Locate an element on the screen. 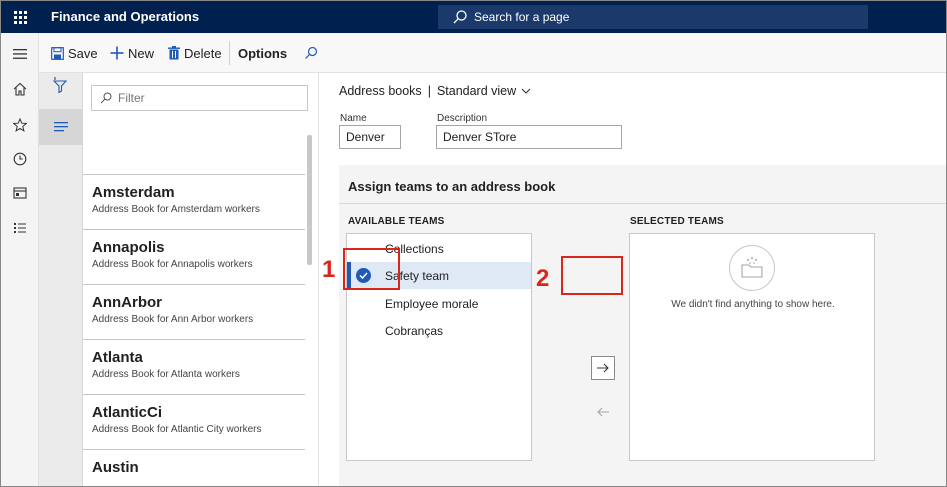 The image size is (947, 487). new-button: New is located at coordinates (132, 53).